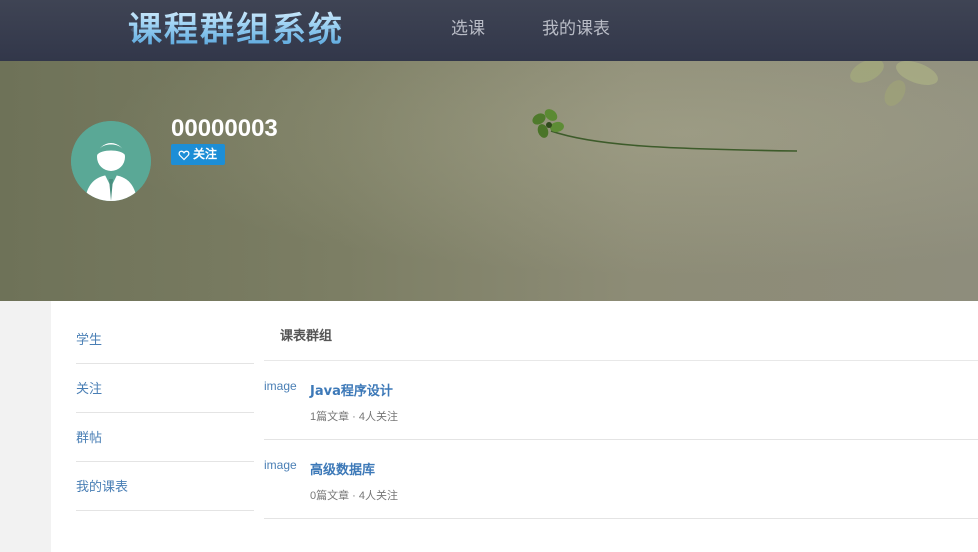 The width and height of the screenshot is (978, 552). What do you see at coordinates (184, 155) in the screenshot?
I see `heart-icon` at bounding box center [184, 155].